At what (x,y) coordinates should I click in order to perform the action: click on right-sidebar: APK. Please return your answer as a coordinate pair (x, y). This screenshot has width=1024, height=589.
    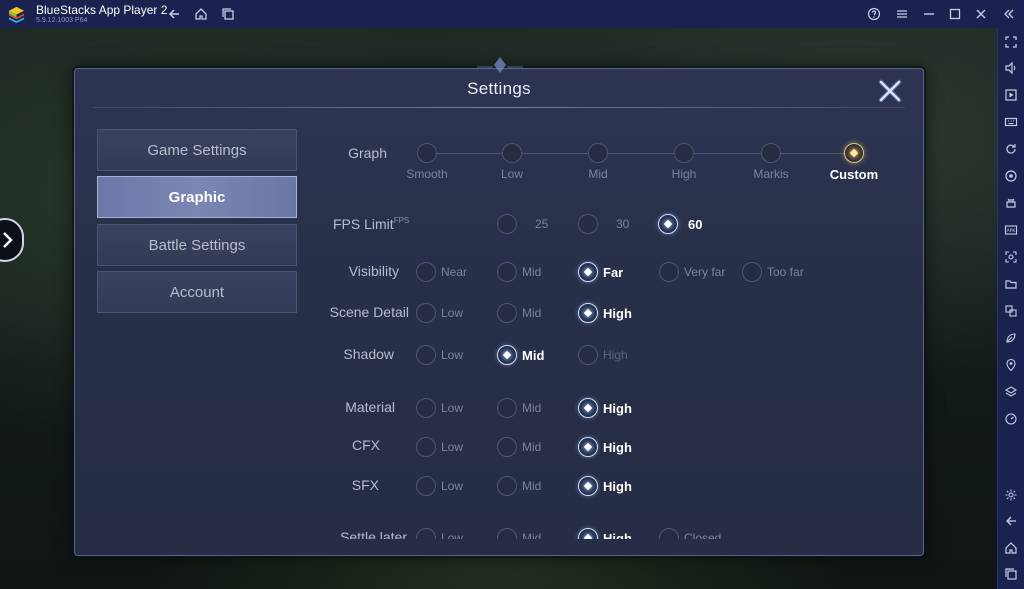
    Looking at the image, I should click on (1010, 308).